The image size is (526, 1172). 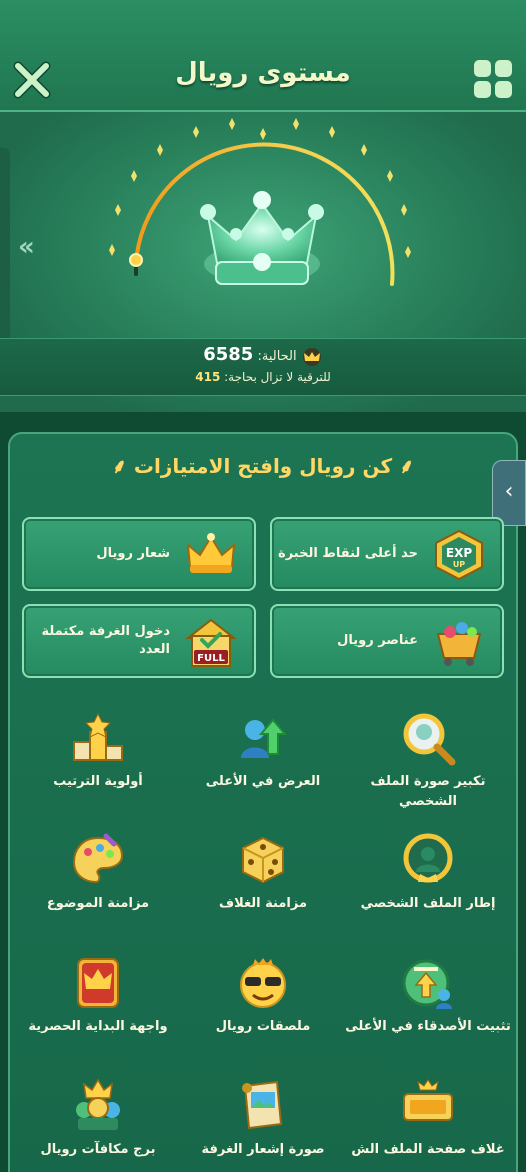 What do you see at coordinates (98, 983) in the screenshot?
I see `crown-card-icon` at bounding box center [98, 983].